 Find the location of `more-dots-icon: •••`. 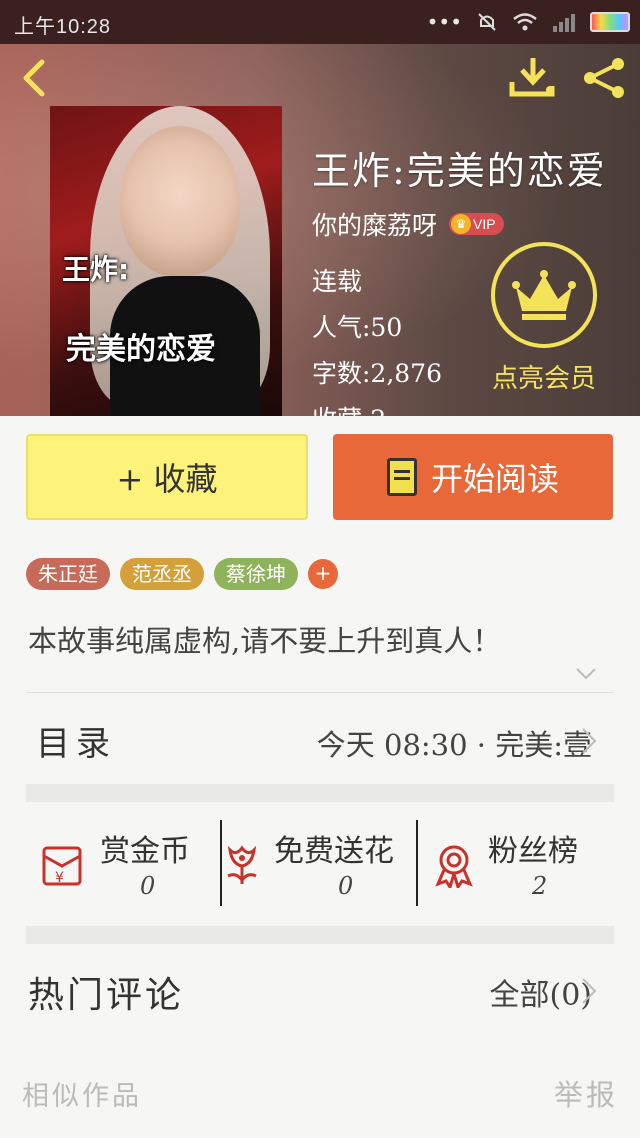

more-dots-icon: ••• is located at coordinates (444, 22).